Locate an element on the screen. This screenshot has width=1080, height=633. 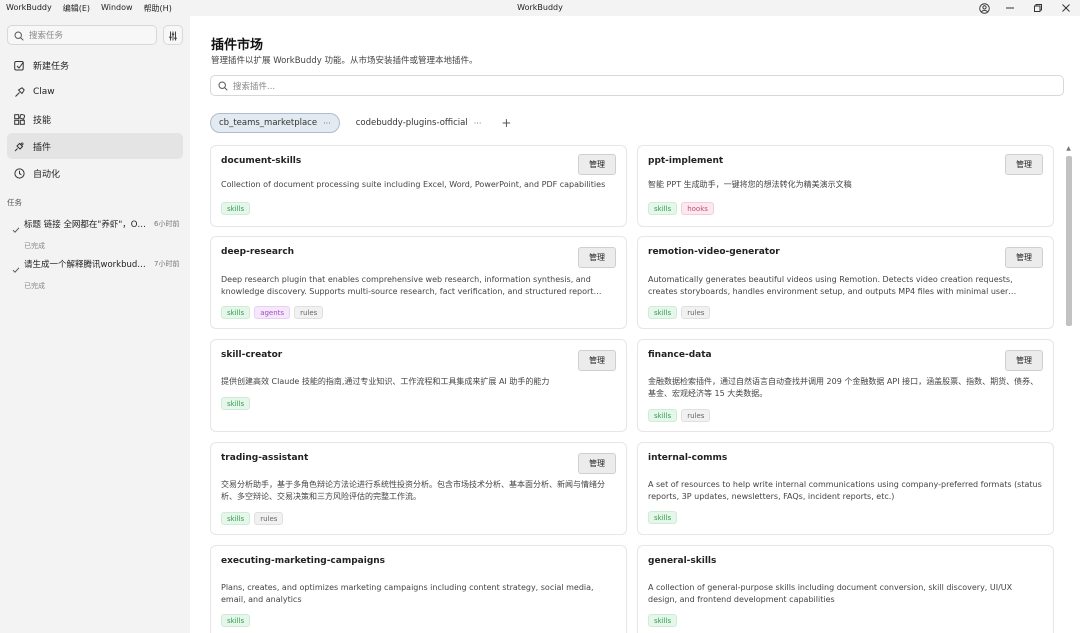
sidebar-item-new-task: 新建任务 is located at coordinates (95, 65).